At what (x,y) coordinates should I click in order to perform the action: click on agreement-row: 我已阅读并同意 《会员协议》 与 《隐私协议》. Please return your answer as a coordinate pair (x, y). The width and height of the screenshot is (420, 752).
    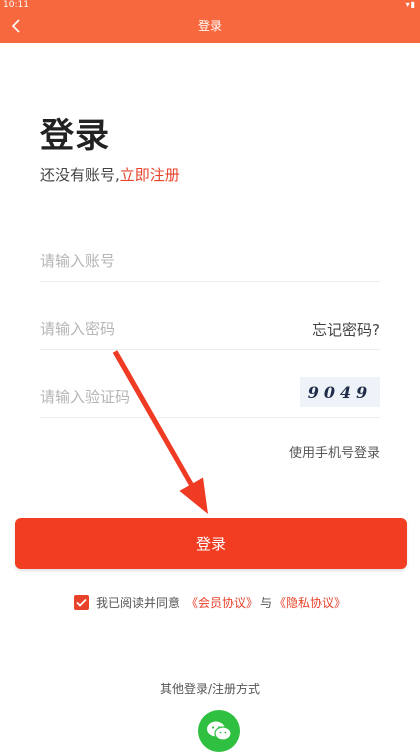
    Looking at the image, I should click on (210, 602).